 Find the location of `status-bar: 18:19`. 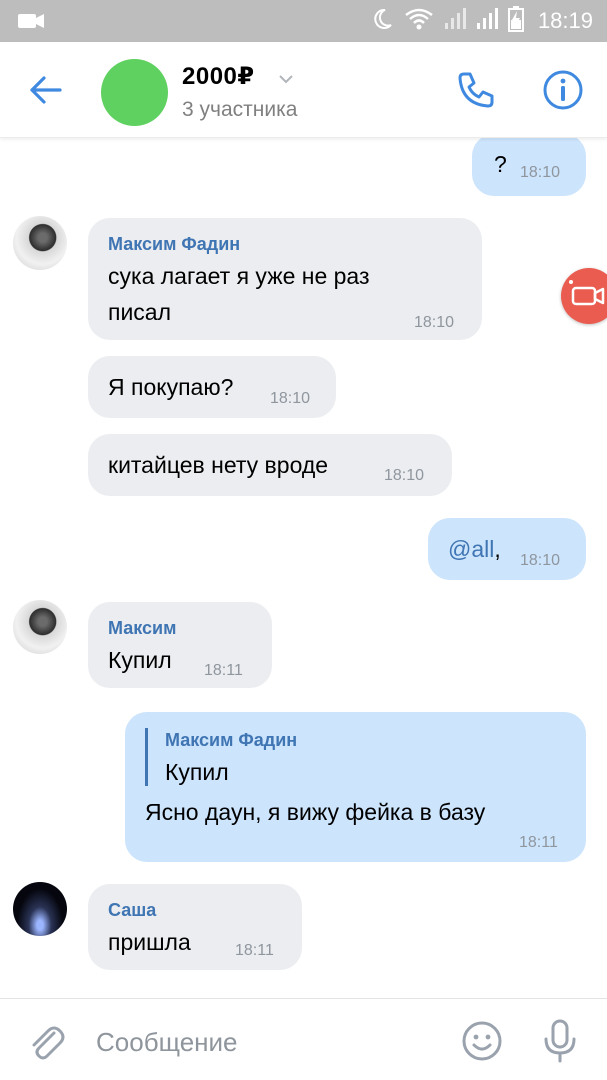

status-bar: 18:19 is located at coordinates (303, 21).